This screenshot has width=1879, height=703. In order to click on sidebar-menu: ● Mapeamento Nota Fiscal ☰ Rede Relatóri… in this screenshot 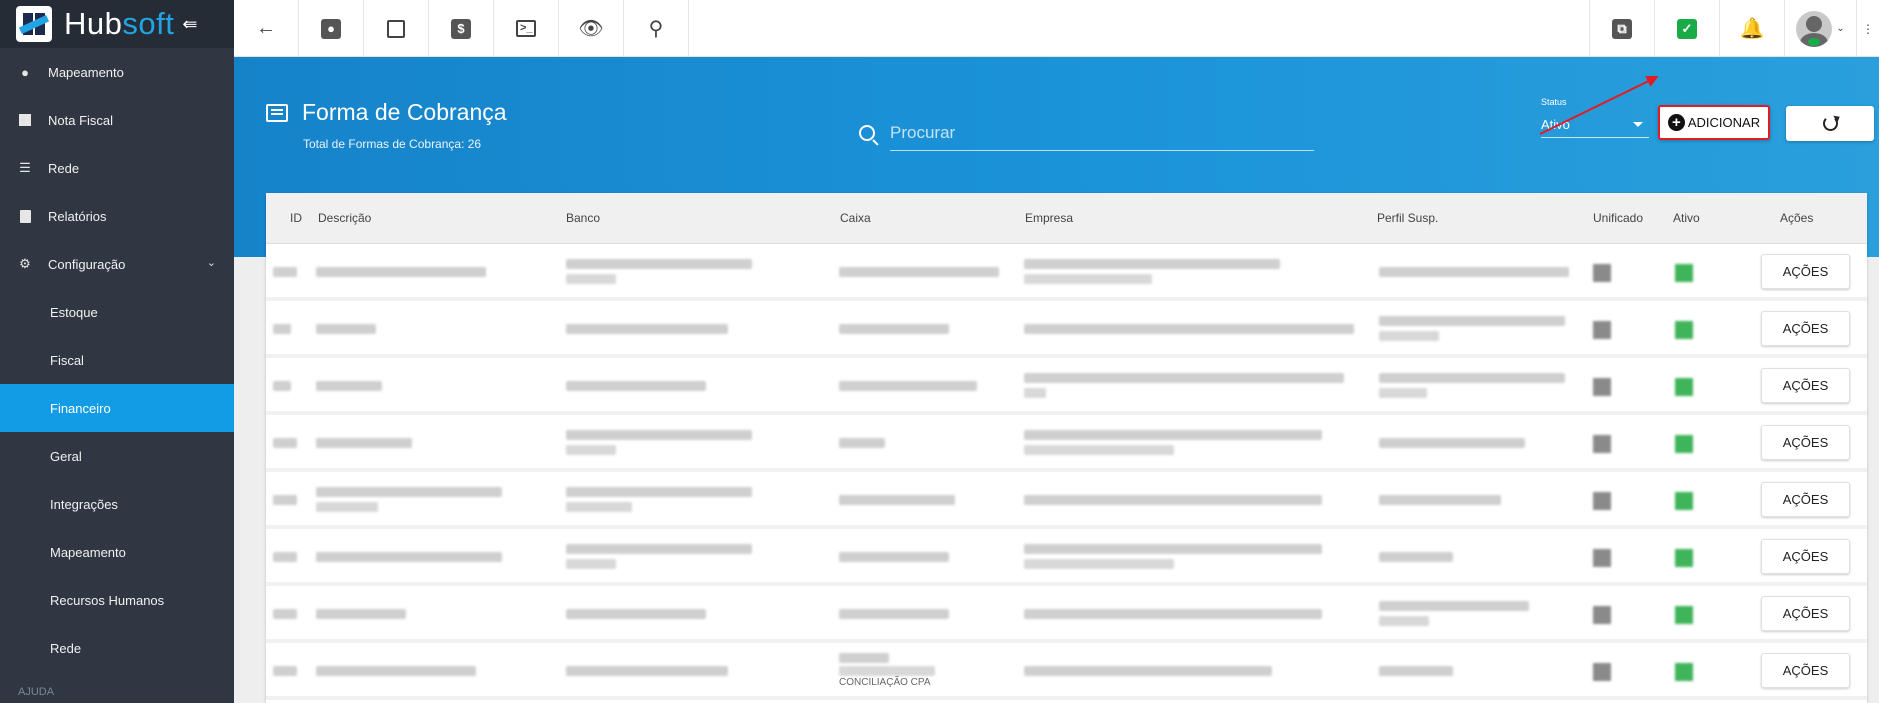, I will do `click(117, 360)`.